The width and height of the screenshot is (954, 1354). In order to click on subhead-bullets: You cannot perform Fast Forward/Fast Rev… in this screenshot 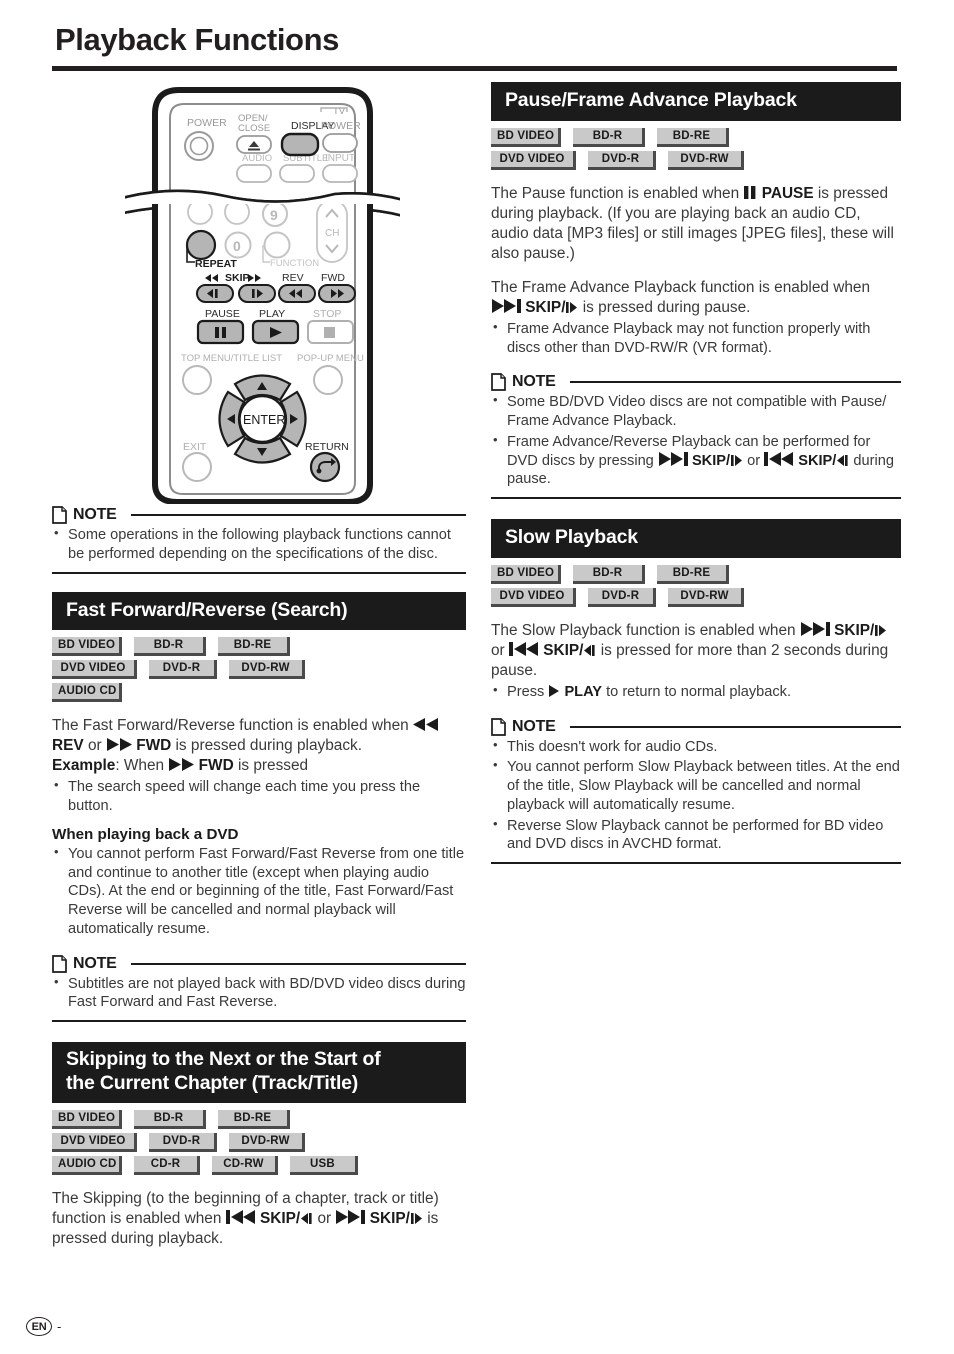, I will do `click(259, 891)`.